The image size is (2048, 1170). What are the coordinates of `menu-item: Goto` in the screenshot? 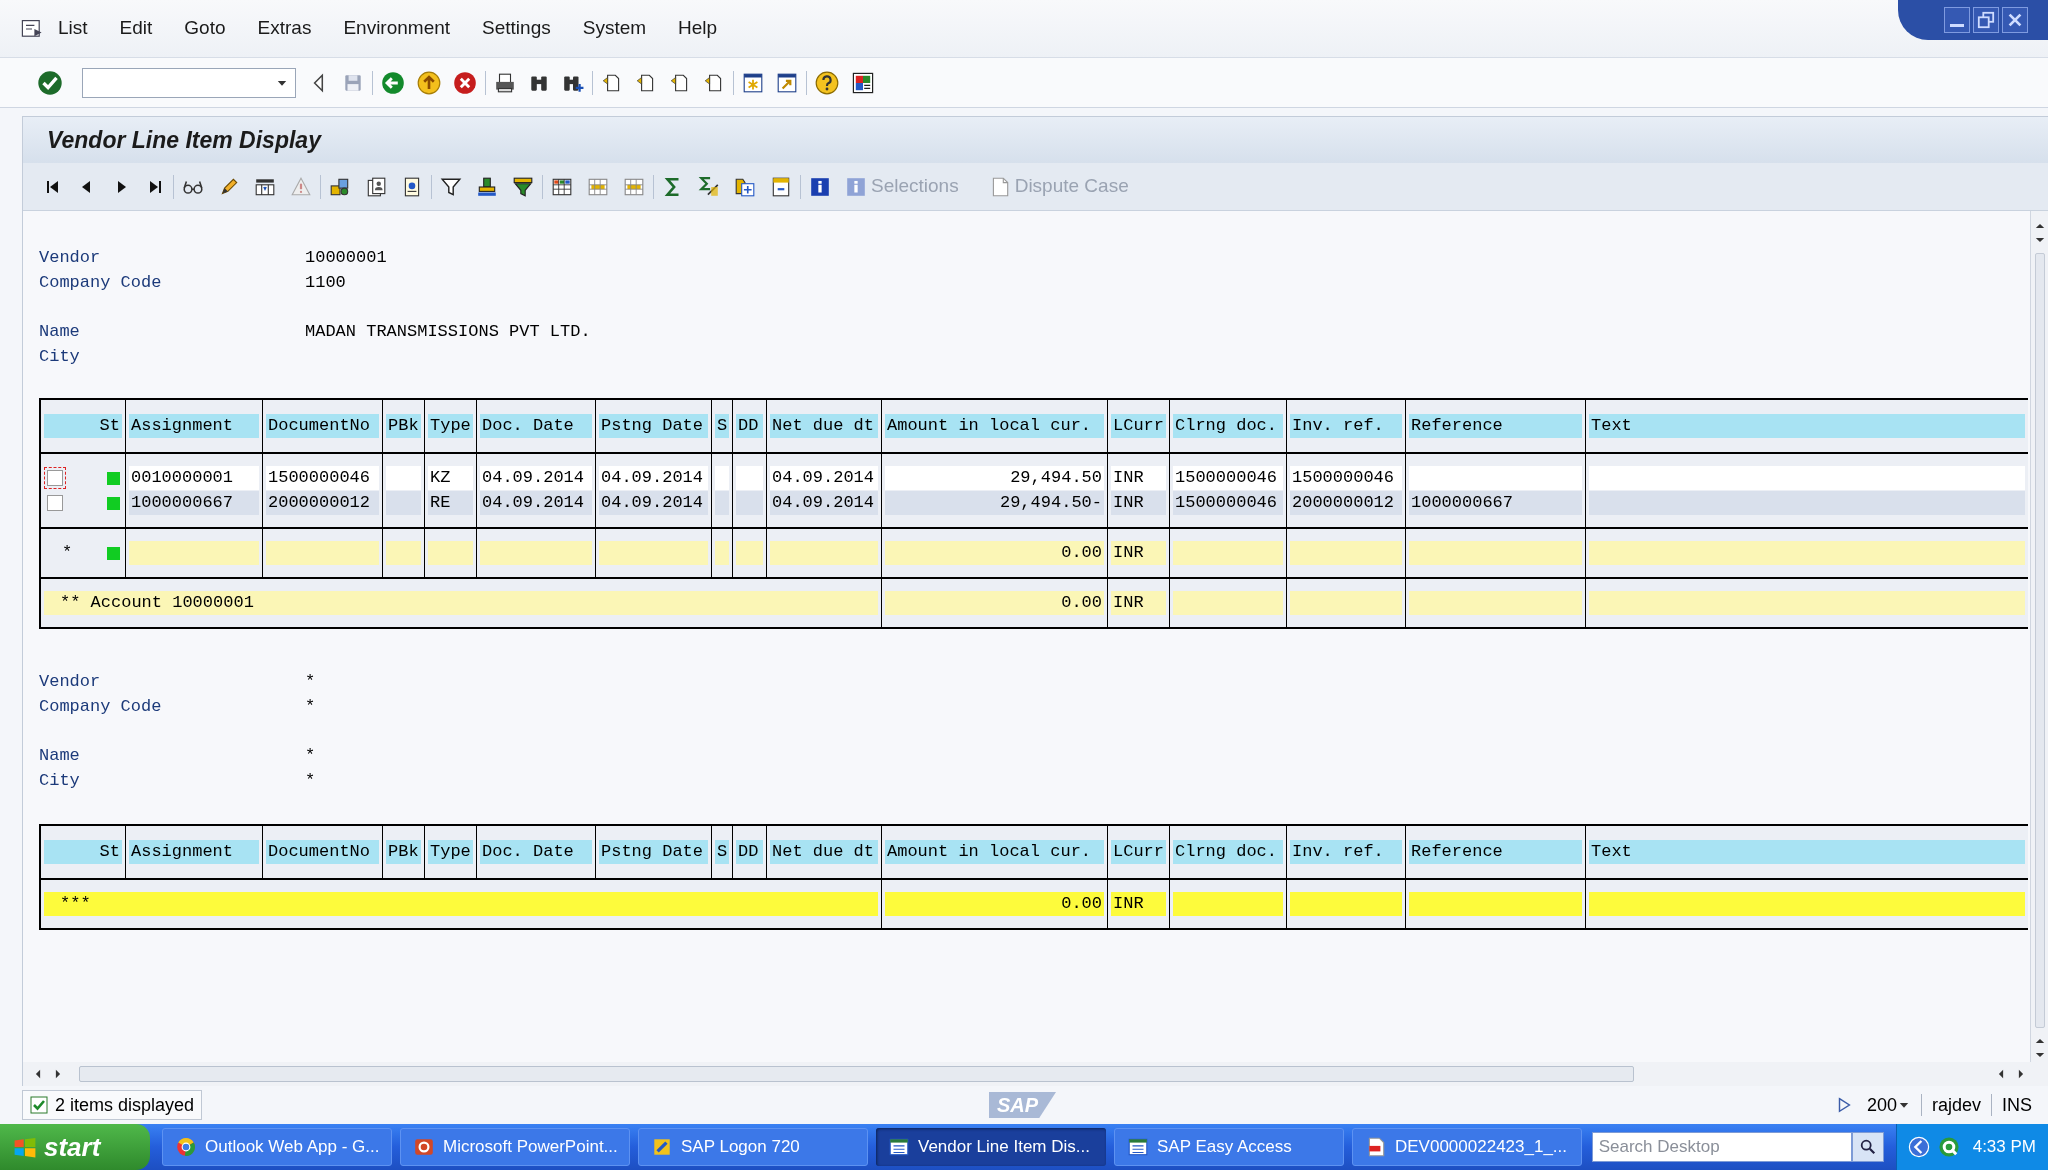 It's located at (205, 28).